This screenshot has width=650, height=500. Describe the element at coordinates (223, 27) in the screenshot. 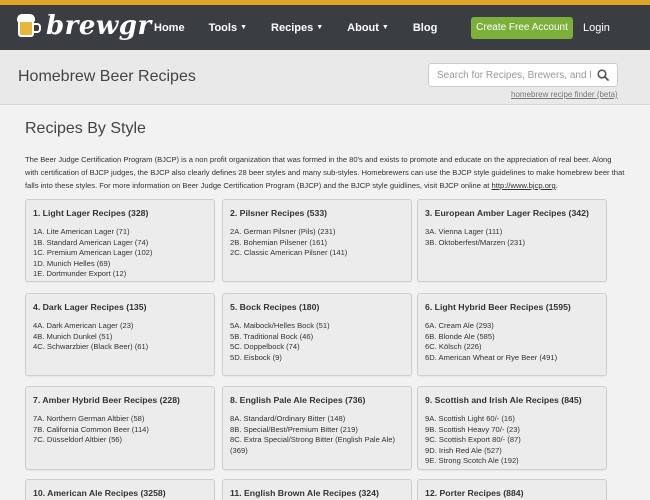

I see `nav-link-label: Tools` at that location.